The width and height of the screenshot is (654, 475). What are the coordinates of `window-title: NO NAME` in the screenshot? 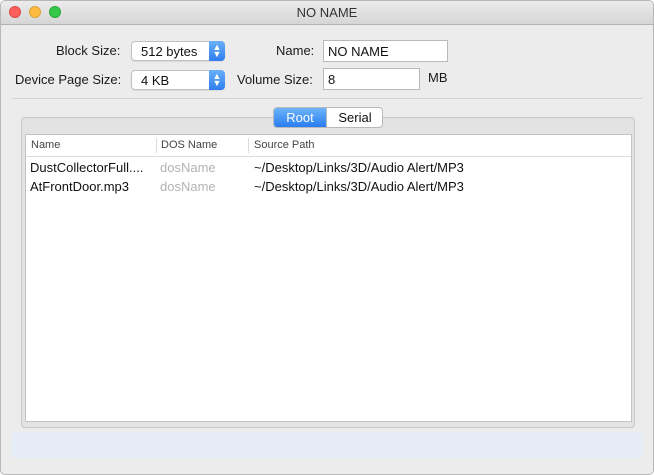 It's located at (327, 12).